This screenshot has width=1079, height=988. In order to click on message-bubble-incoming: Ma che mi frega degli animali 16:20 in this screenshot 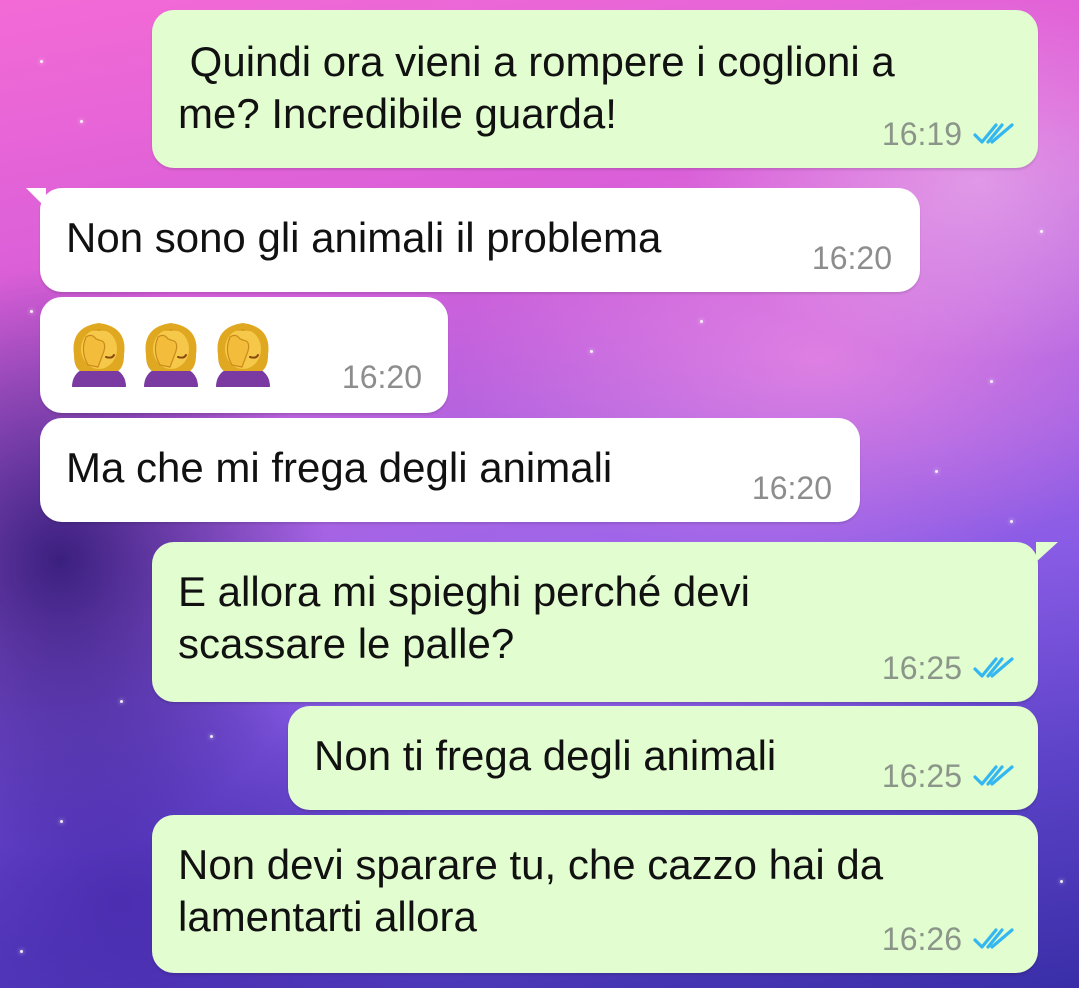, I will do `click(450, 470)`.